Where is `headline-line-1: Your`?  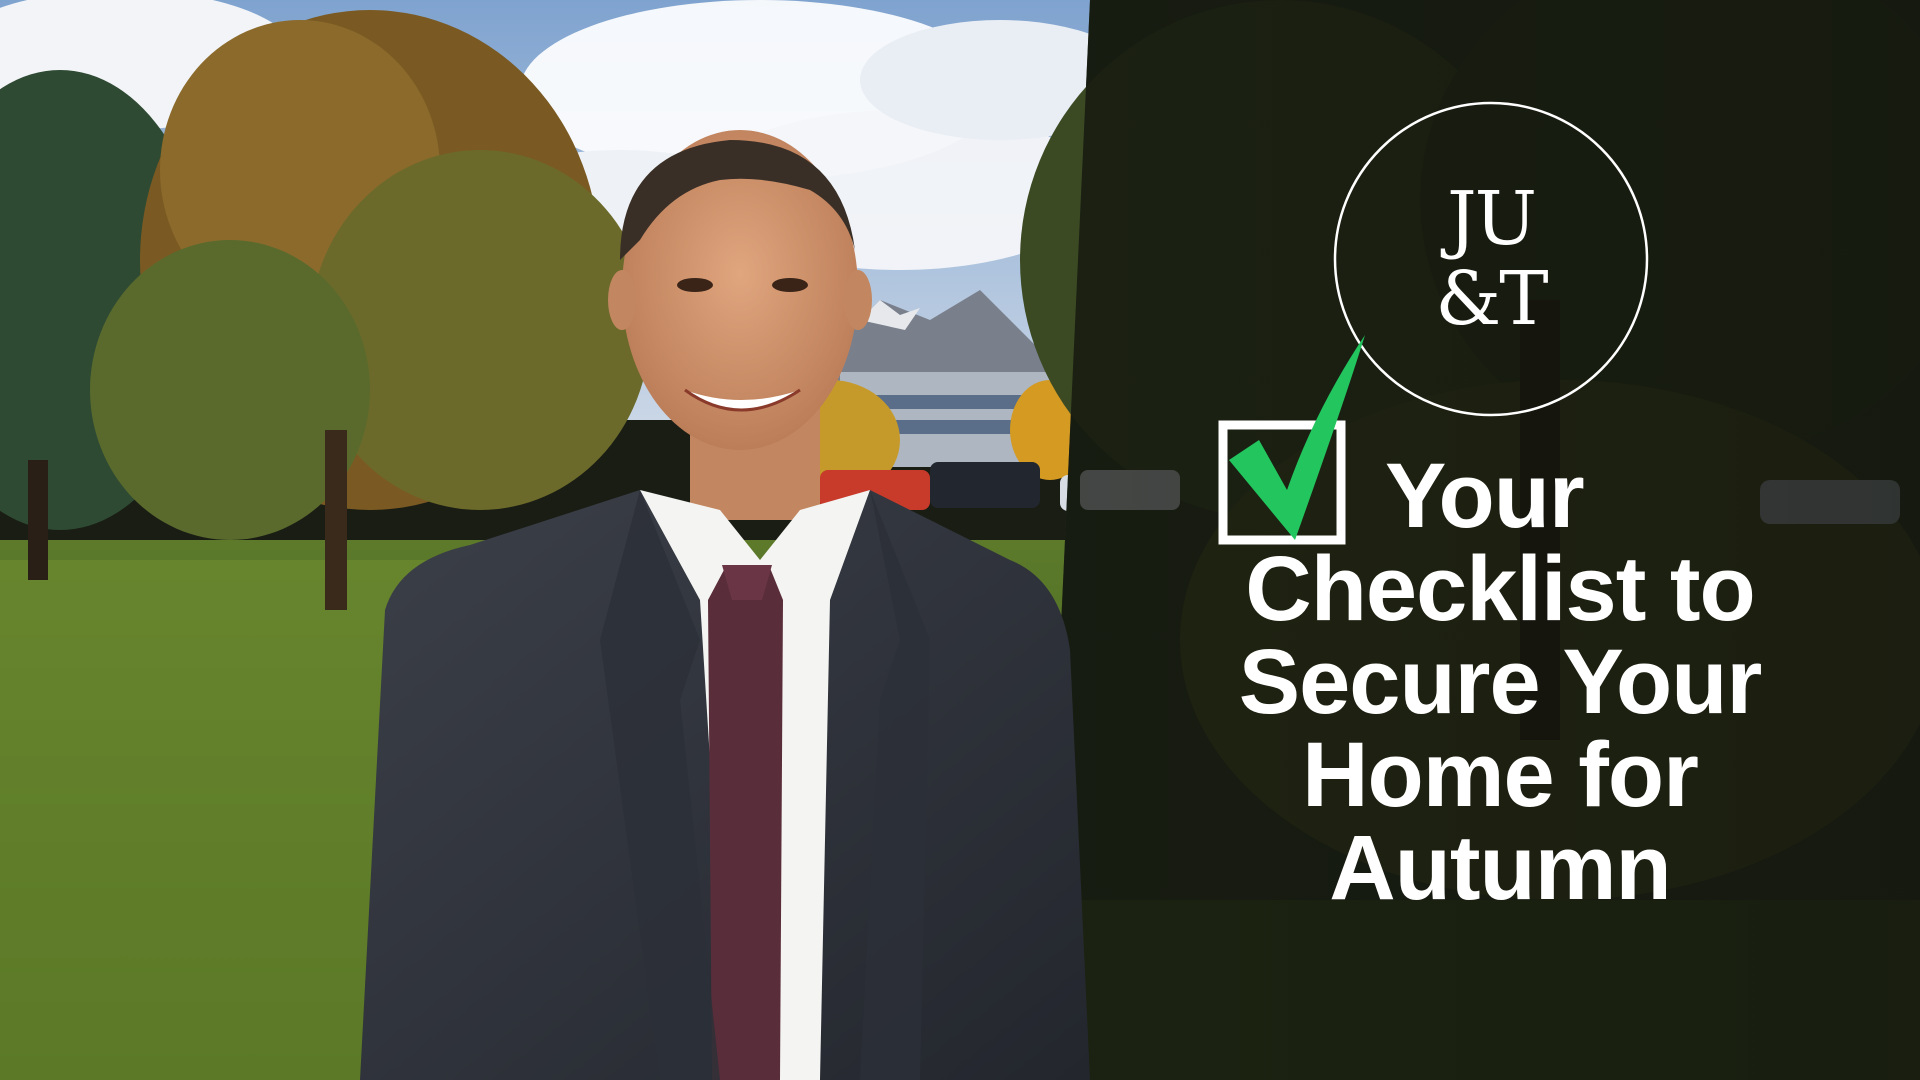
headline-line-1: Your is located at coordinates (1485, 496).